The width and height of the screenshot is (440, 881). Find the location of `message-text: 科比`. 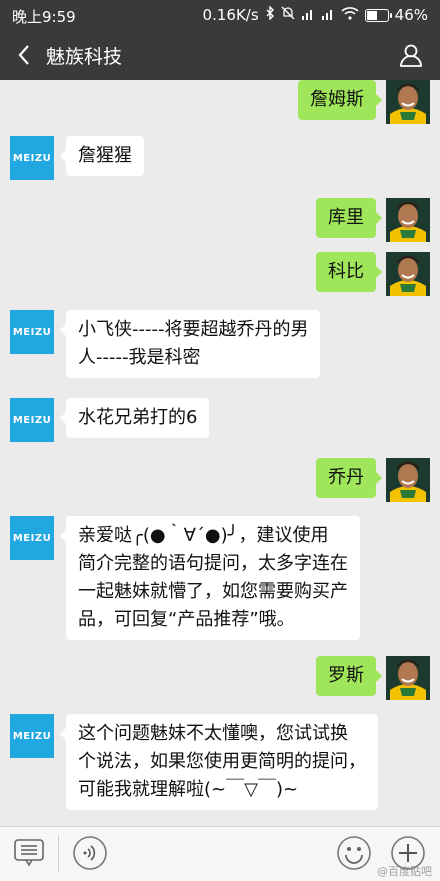

message-text: 科比 is located at coordinates (346, 271).